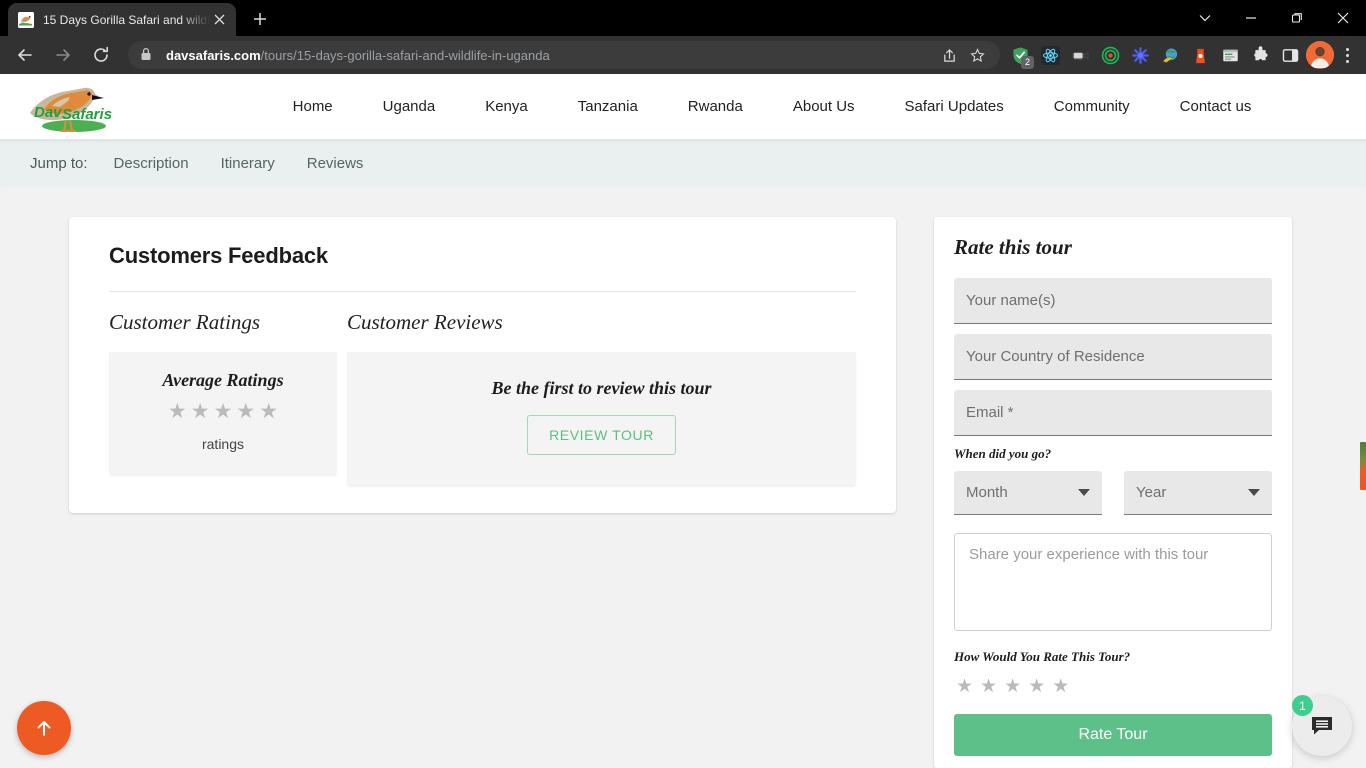 The height and width of the screenshot is (768, 1366). Describe the element at coordinates (683, 163) in the screenshot. I see `jump-to-bar: Jump to: Description Itinerary Reviews` at that location.